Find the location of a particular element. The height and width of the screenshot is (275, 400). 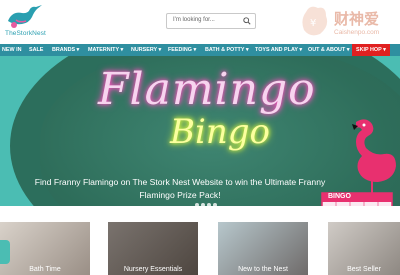

stork-logo: TheStorkNest is located at coordinates (25, 21).